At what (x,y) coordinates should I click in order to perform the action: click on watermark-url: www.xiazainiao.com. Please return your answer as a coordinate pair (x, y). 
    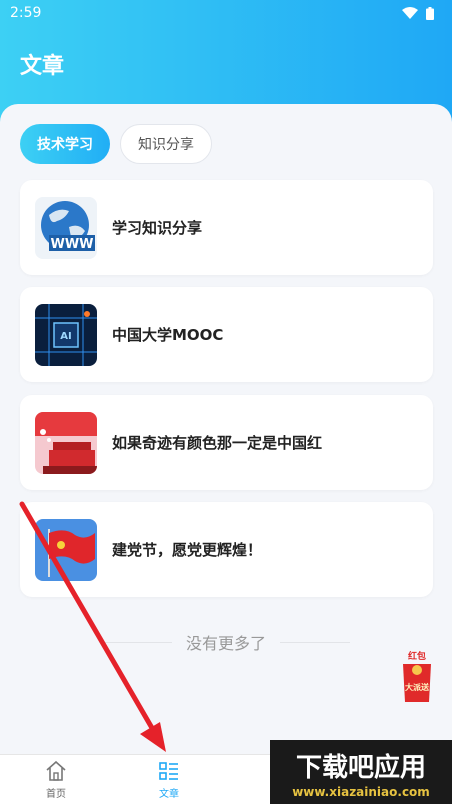
    Looking at the image, I should click on (361, 792).